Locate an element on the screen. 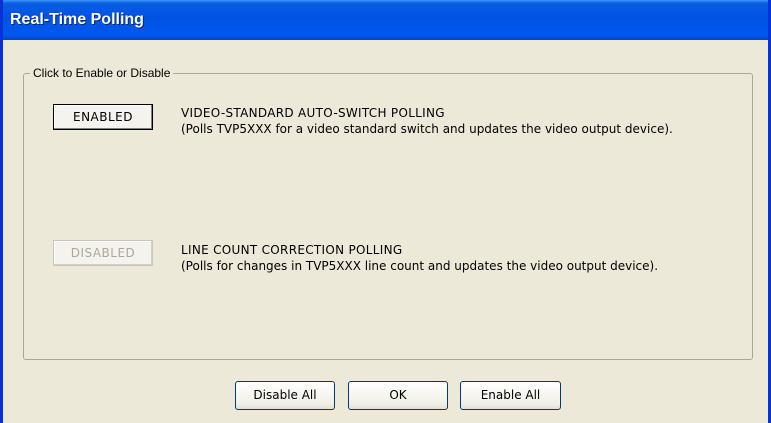  window-title: Real-Time Polling is located at coordinates (385, 20).